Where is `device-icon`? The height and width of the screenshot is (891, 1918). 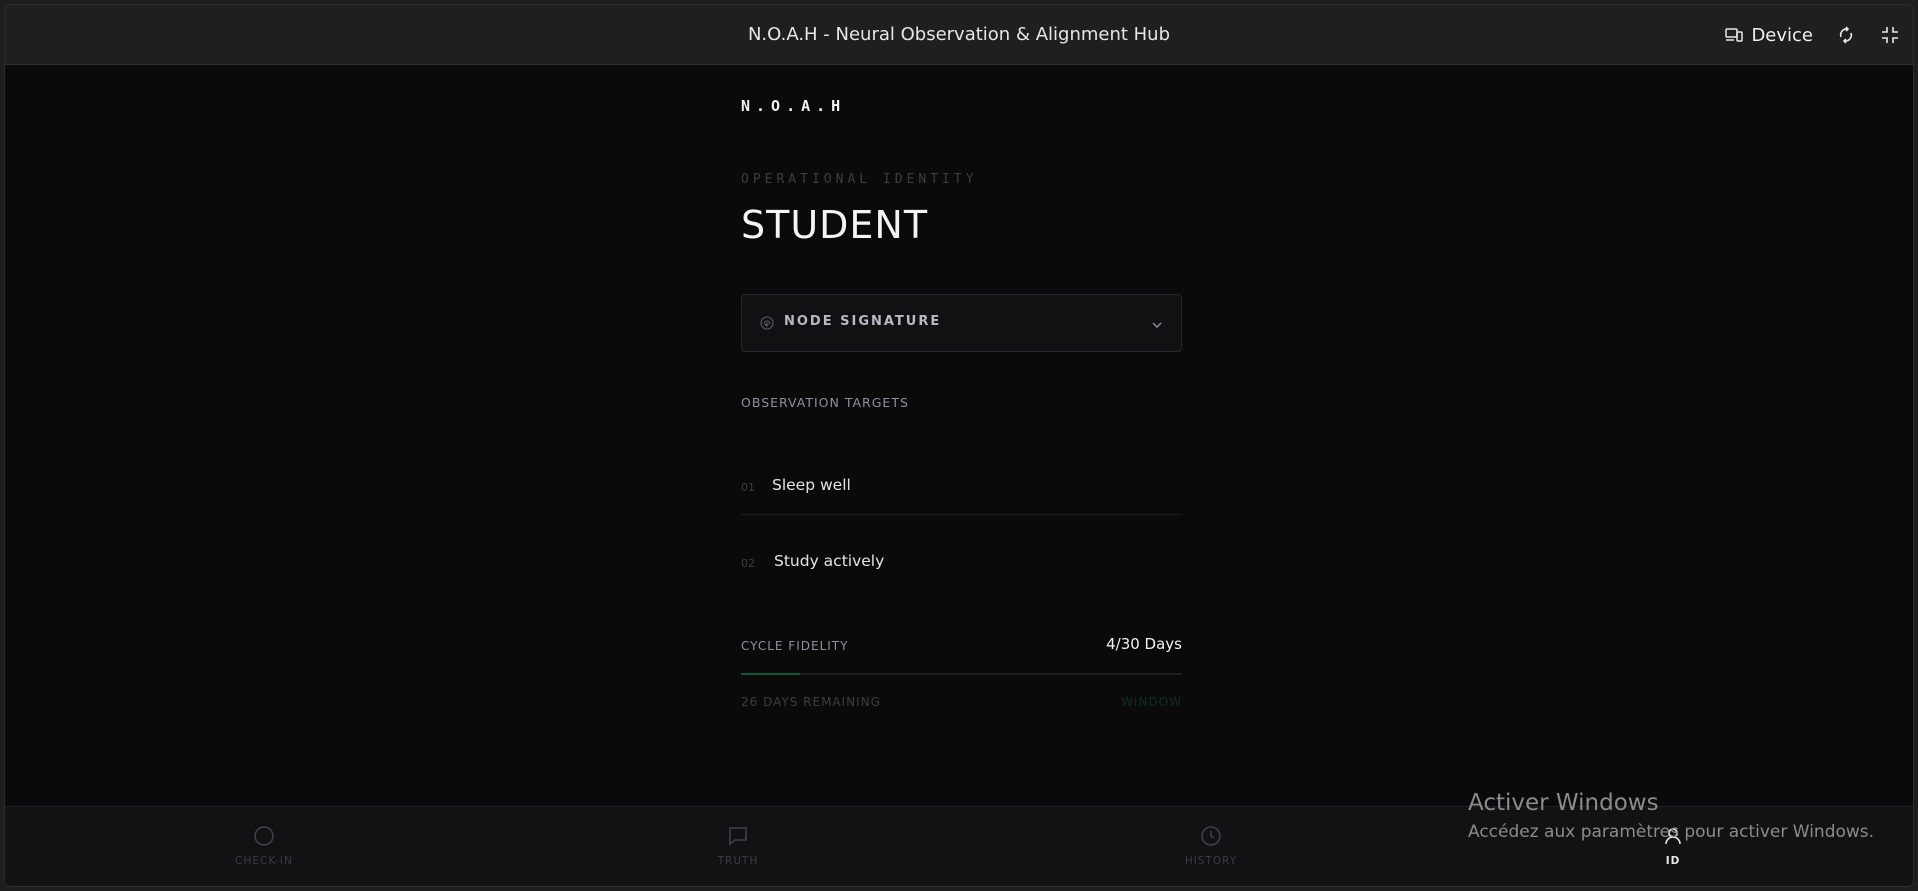 device-icon is located at coordinates (1734, 35).